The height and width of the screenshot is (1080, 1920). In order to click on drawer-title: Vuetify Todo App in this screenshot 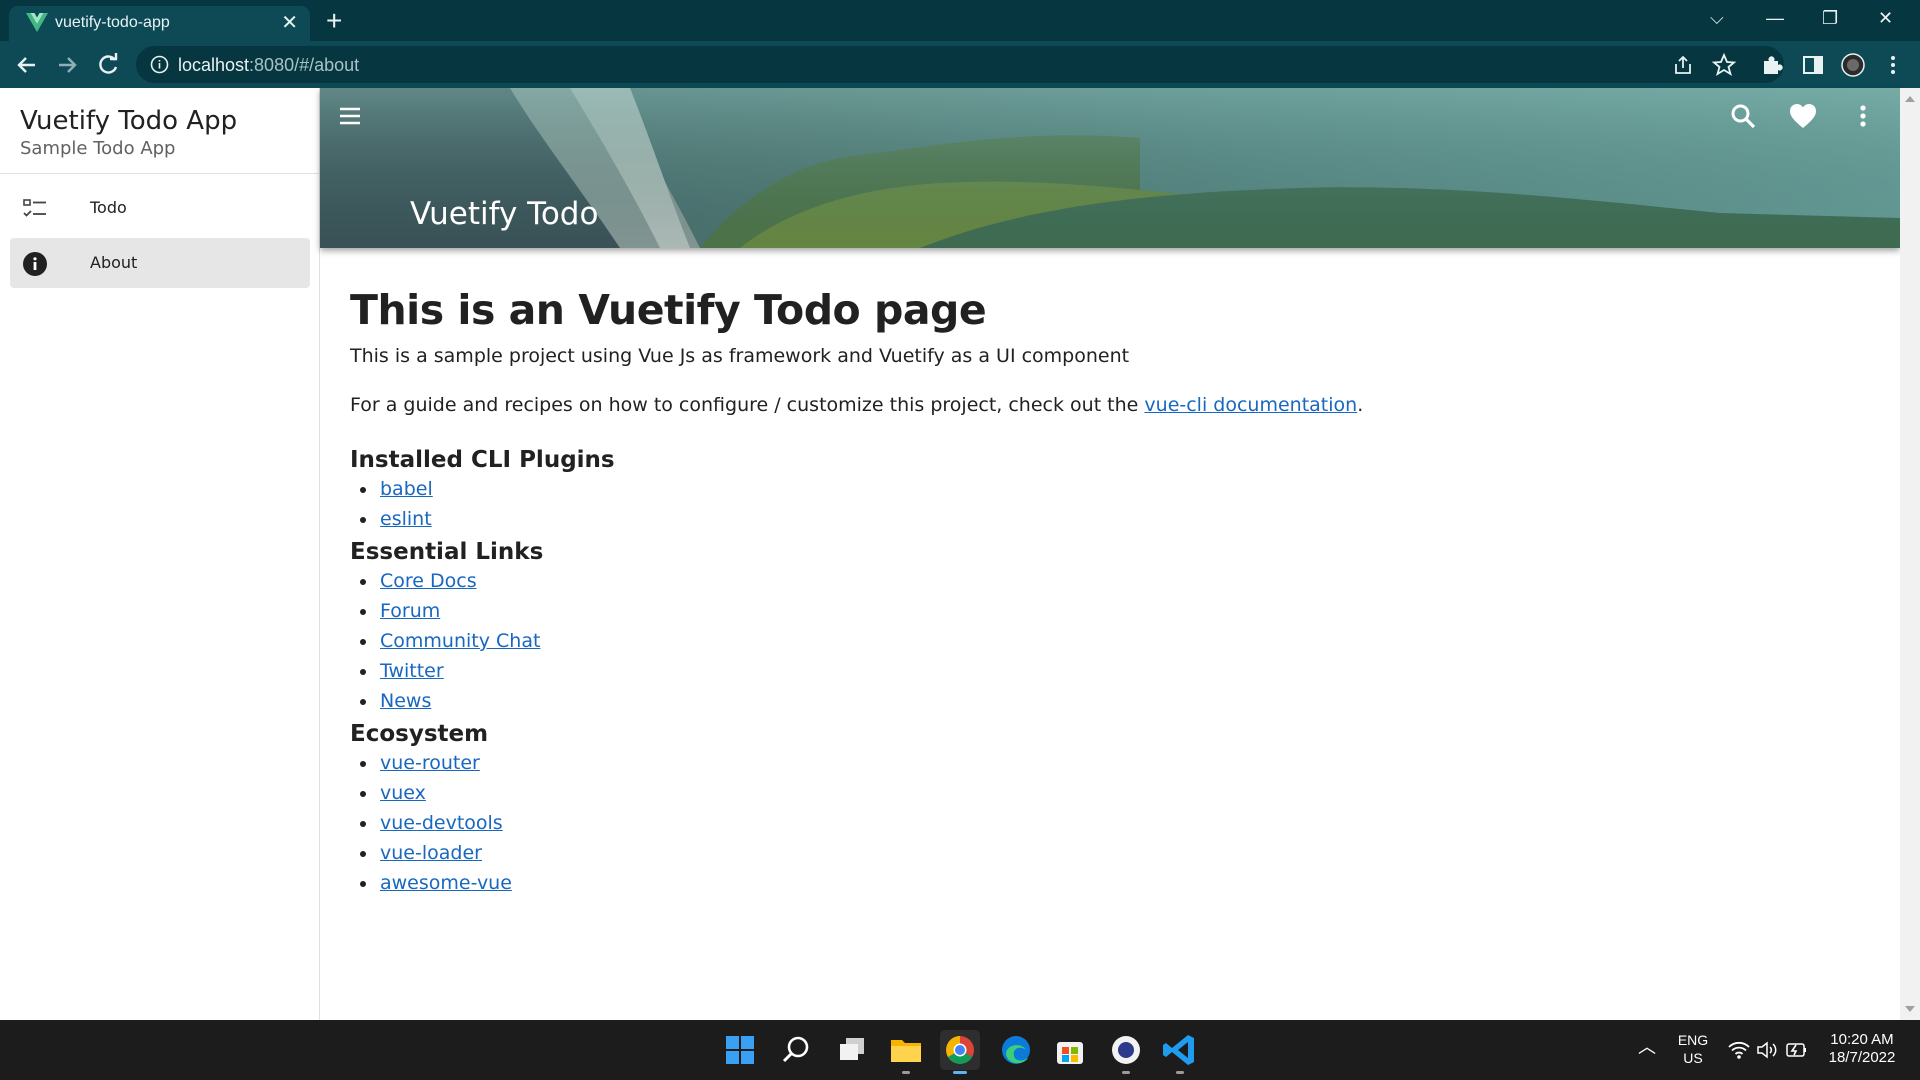, I will do `click(129, 121)`.